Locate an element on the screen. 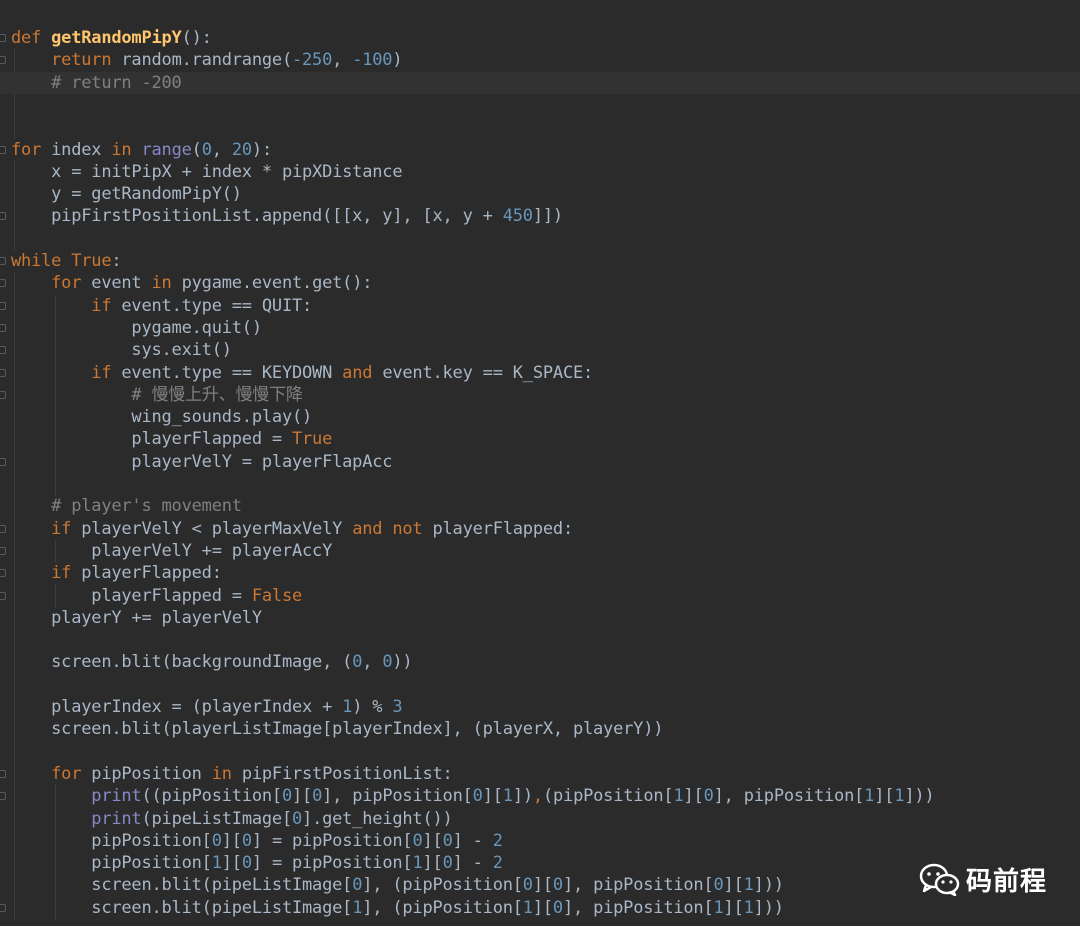  code-token: , is located at coordinates (372, 662).